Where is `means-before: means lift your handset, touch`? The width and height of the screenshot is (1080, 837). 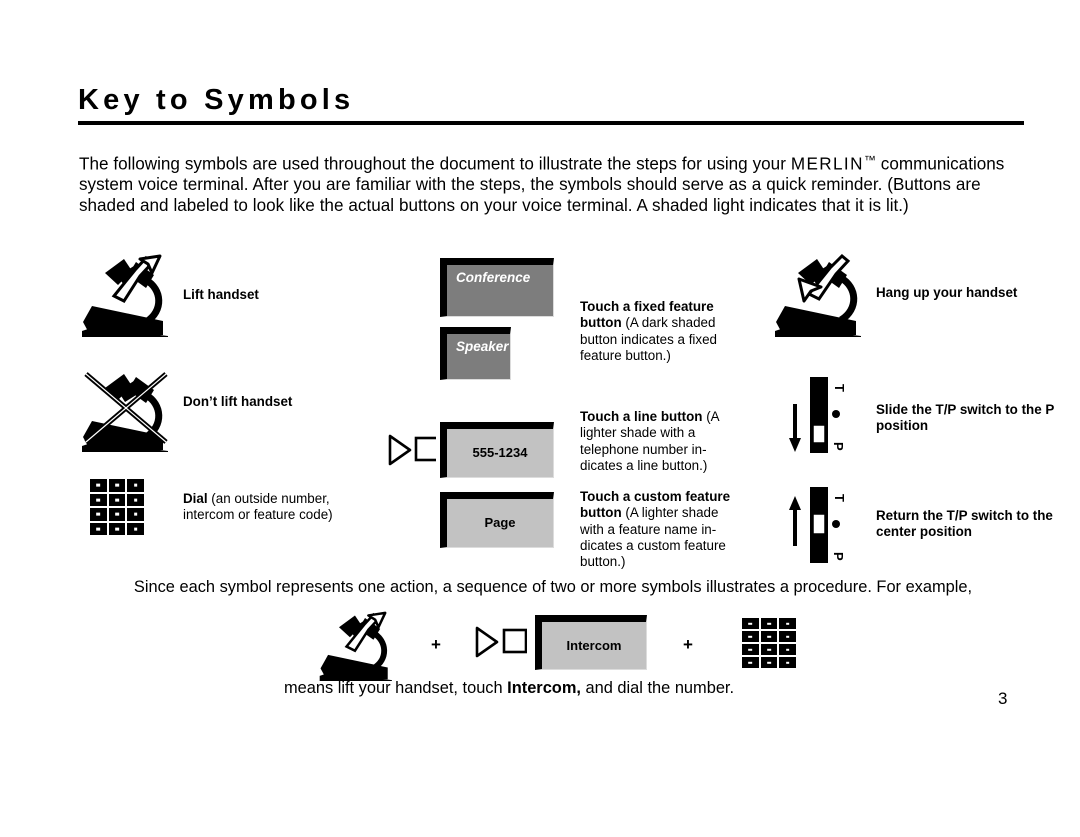
means-before: means lift your handset, touch is located at coordinates (395, 688).